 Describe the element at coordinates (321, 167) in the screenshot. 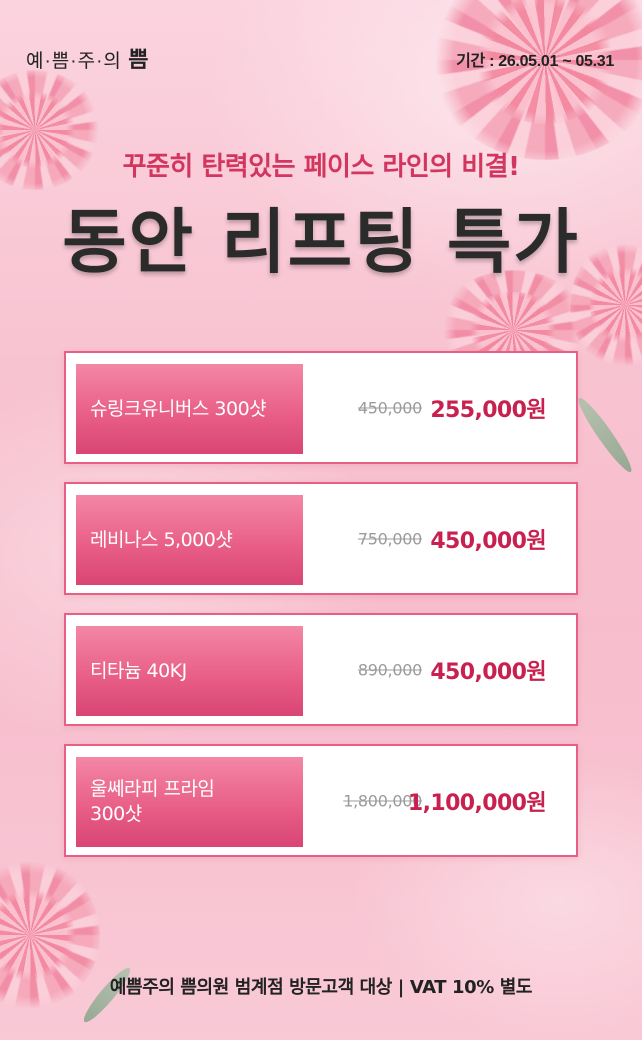

I see `hero-subtitle: 꾸준히 탄력있는 페이스 라인의 비결!` at that location.